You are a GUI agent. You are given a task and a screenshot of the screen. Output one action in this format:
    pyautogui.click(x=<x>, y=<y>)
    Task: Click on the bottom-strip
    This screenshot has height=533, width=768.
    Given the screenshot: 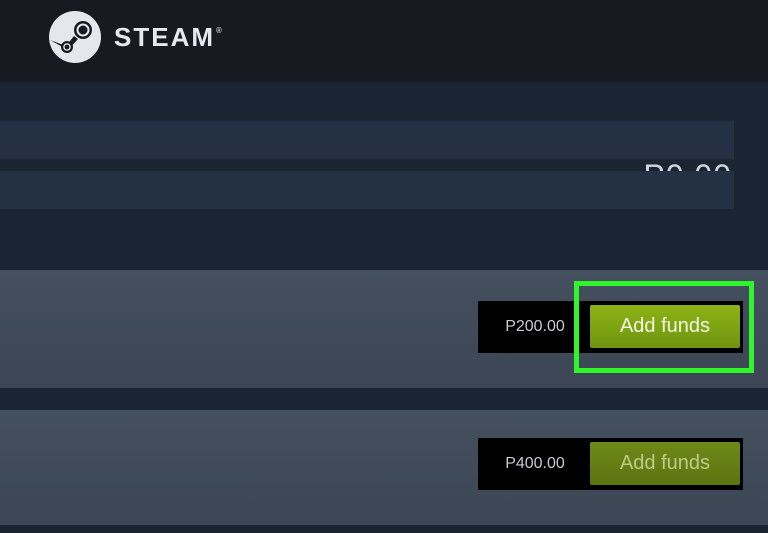 What is the action you would take?
    pyautogui.click(x=384, y=529)
    